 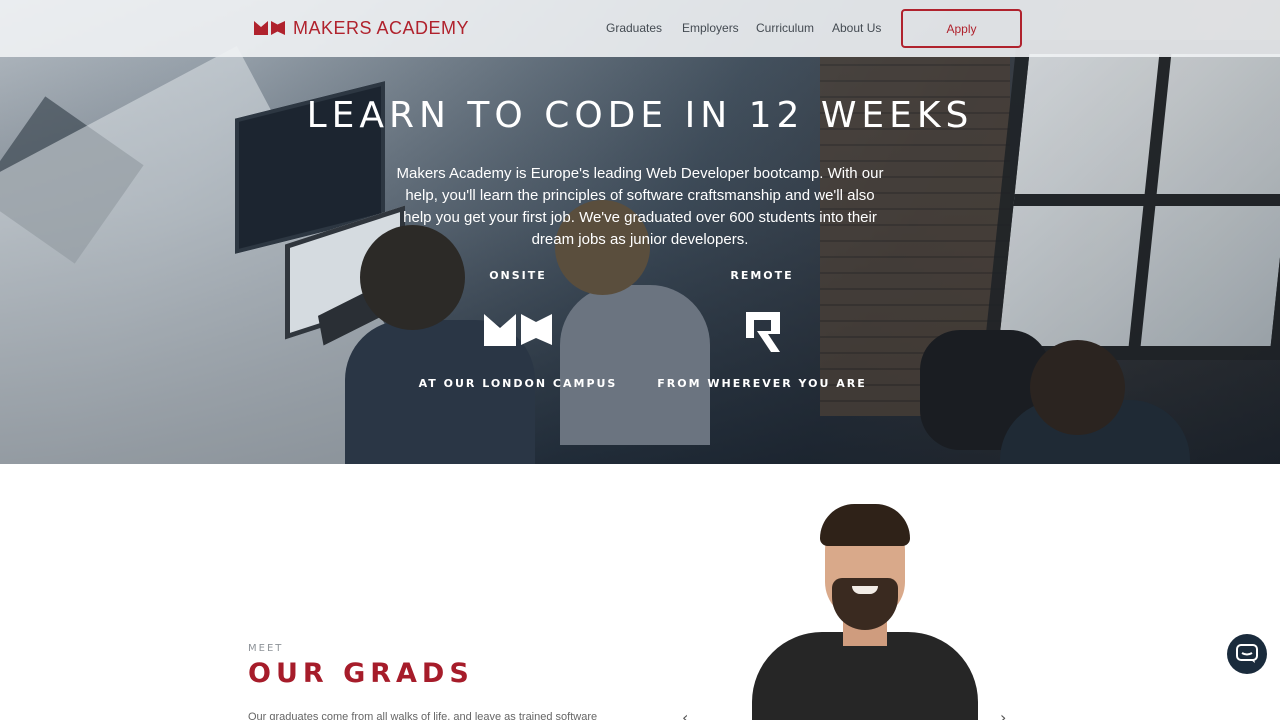 I want to click on apply-button: Apply, so click(x=961, y=28).